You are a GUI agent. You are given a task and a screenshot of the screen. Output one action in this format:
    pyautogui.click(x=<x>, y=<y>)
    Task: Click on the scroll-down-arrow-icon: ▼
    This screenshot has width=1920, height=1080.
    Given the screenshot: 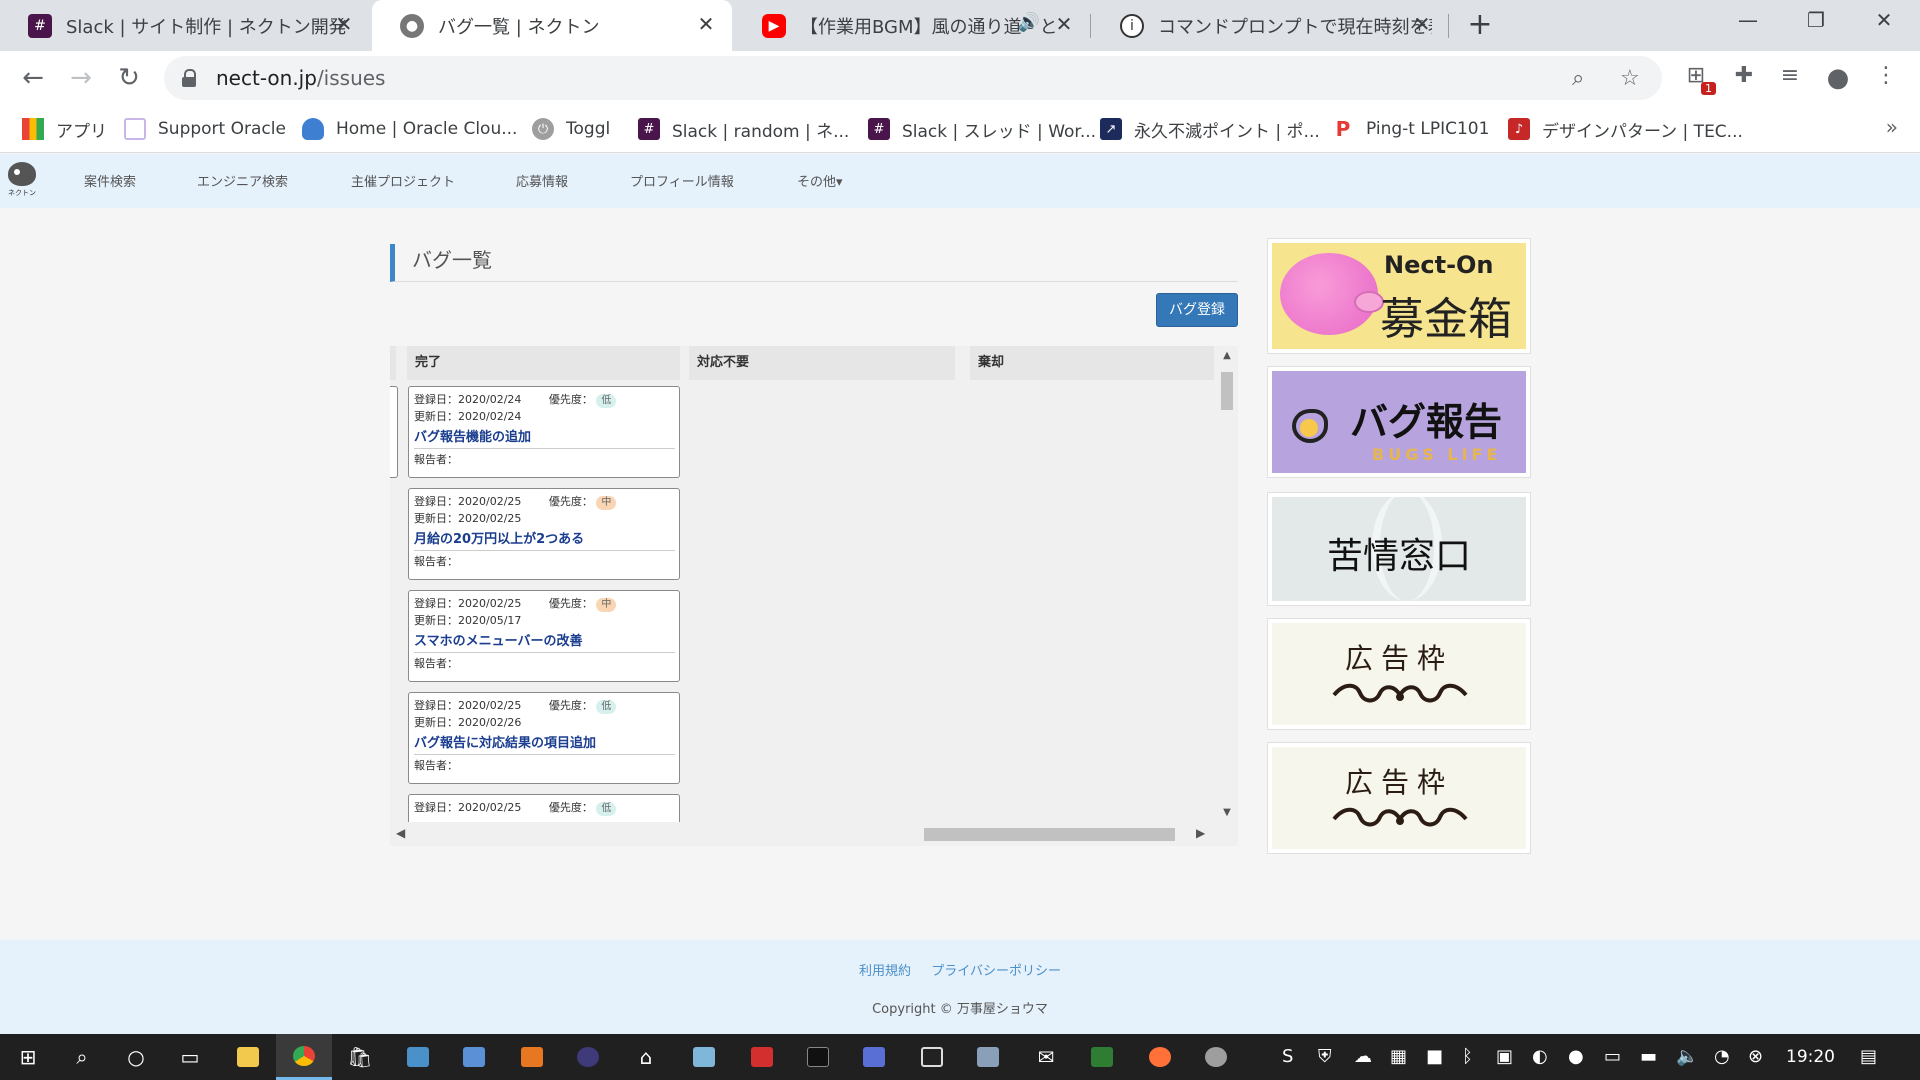 What is the action you would take?
    pyautogui.click(x=1227, y=812)
    